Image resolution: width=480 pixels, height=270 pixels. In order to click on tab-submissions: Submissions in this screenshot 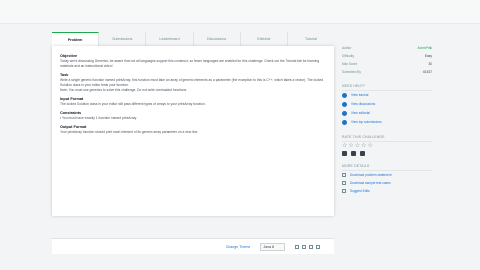, I will do `click(123, 39)`.